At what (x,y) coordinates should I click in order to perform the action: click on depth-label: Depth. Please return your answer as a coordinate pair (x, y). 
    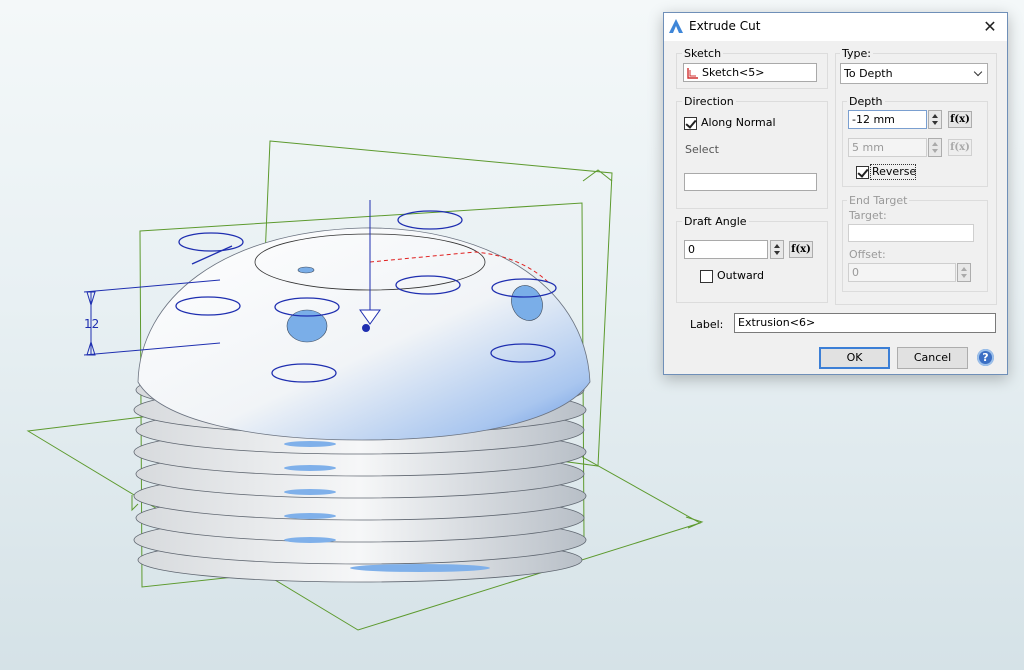
    Looking at the image, I should click on (866, 101).